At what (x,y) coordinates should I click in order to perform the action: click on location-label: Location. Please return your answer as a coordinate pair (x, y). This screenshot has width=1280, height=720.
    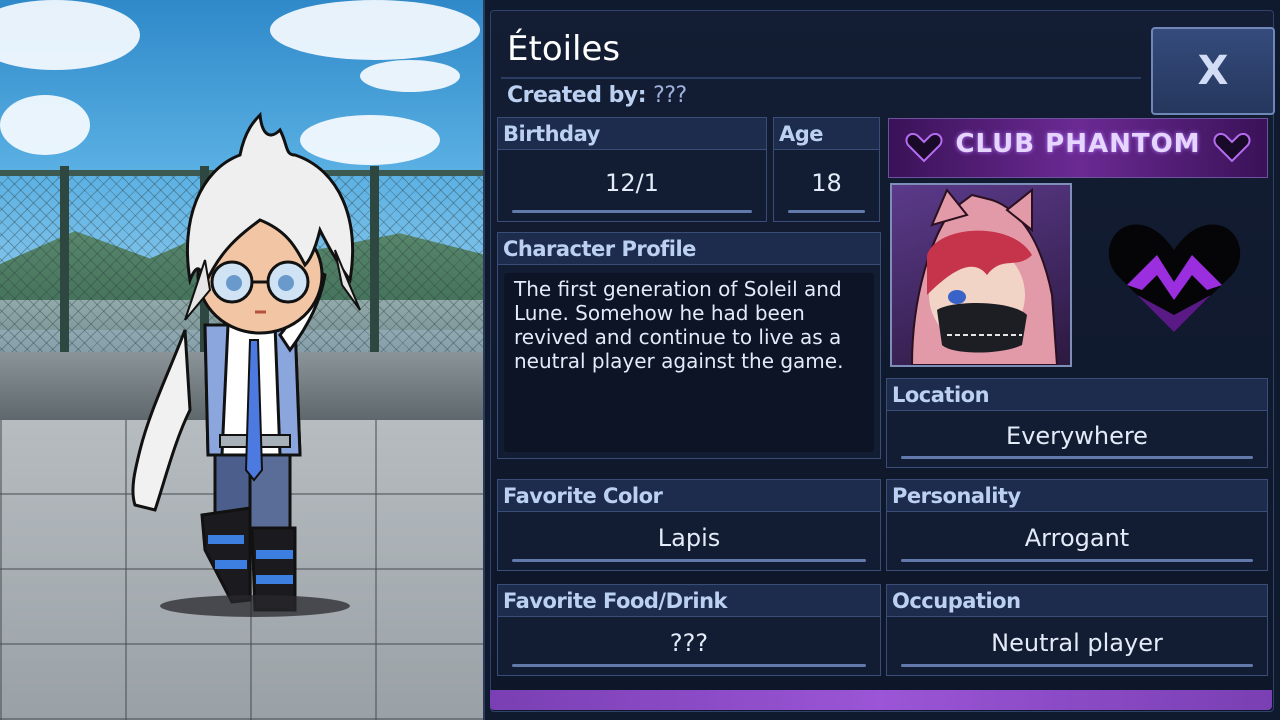
    Looking at the image, I should click on (1077, 395).